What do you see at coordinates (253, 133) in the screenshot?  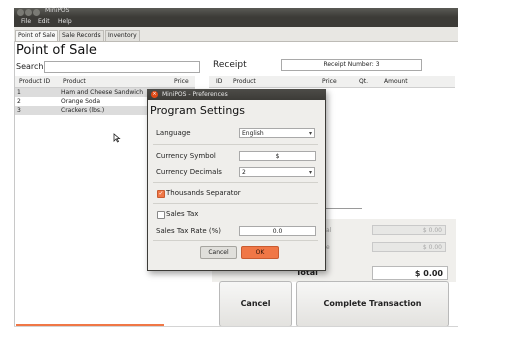 I see `language-value: English` at bounding box center [253, 133].